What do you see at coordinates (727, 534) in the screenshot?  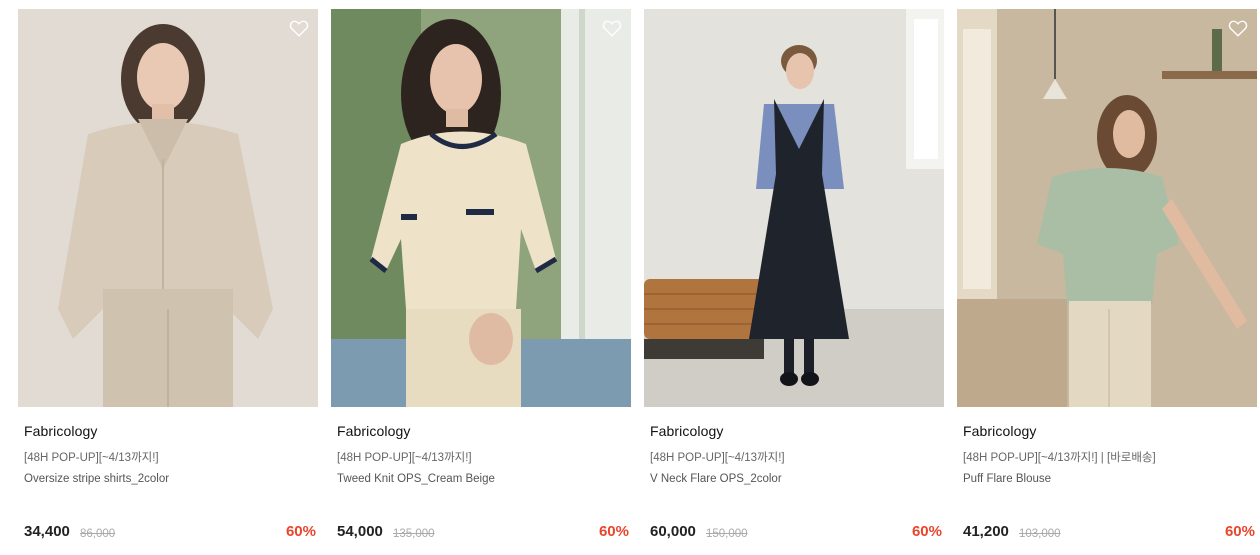 I see `original-price: 150,000` at bounding box center [727, 534].